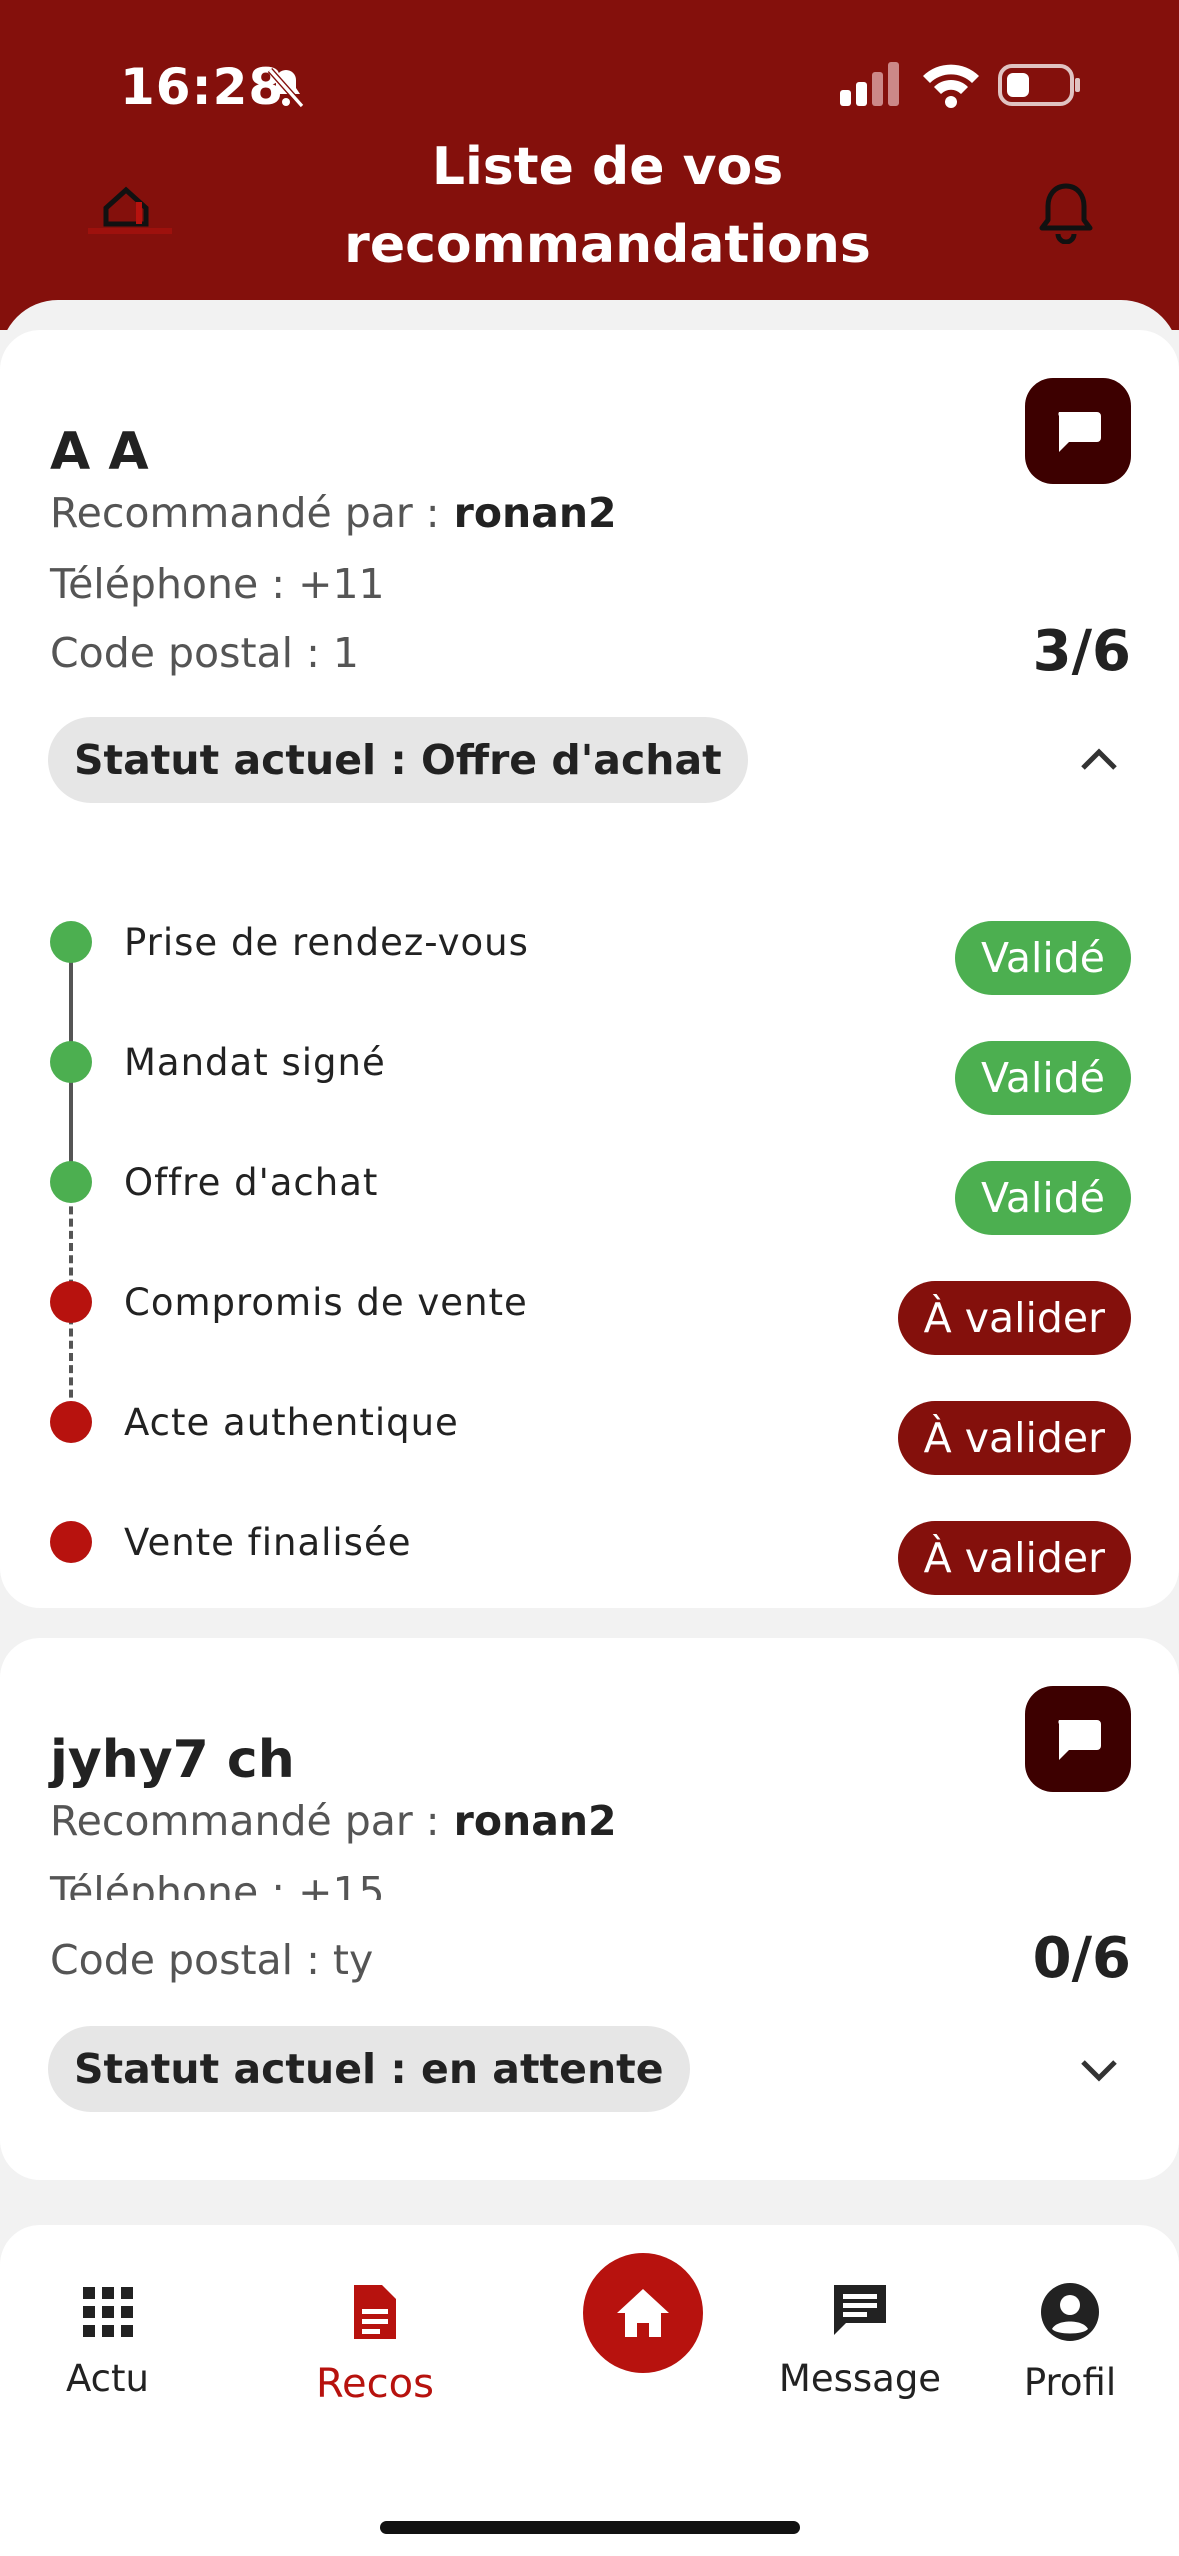 The image size is (1179, 2556). What do you see at coordinates (107, 2342) in the screenshot?
I see `tab-actu: Actu` at bounding box center [107, 2342].